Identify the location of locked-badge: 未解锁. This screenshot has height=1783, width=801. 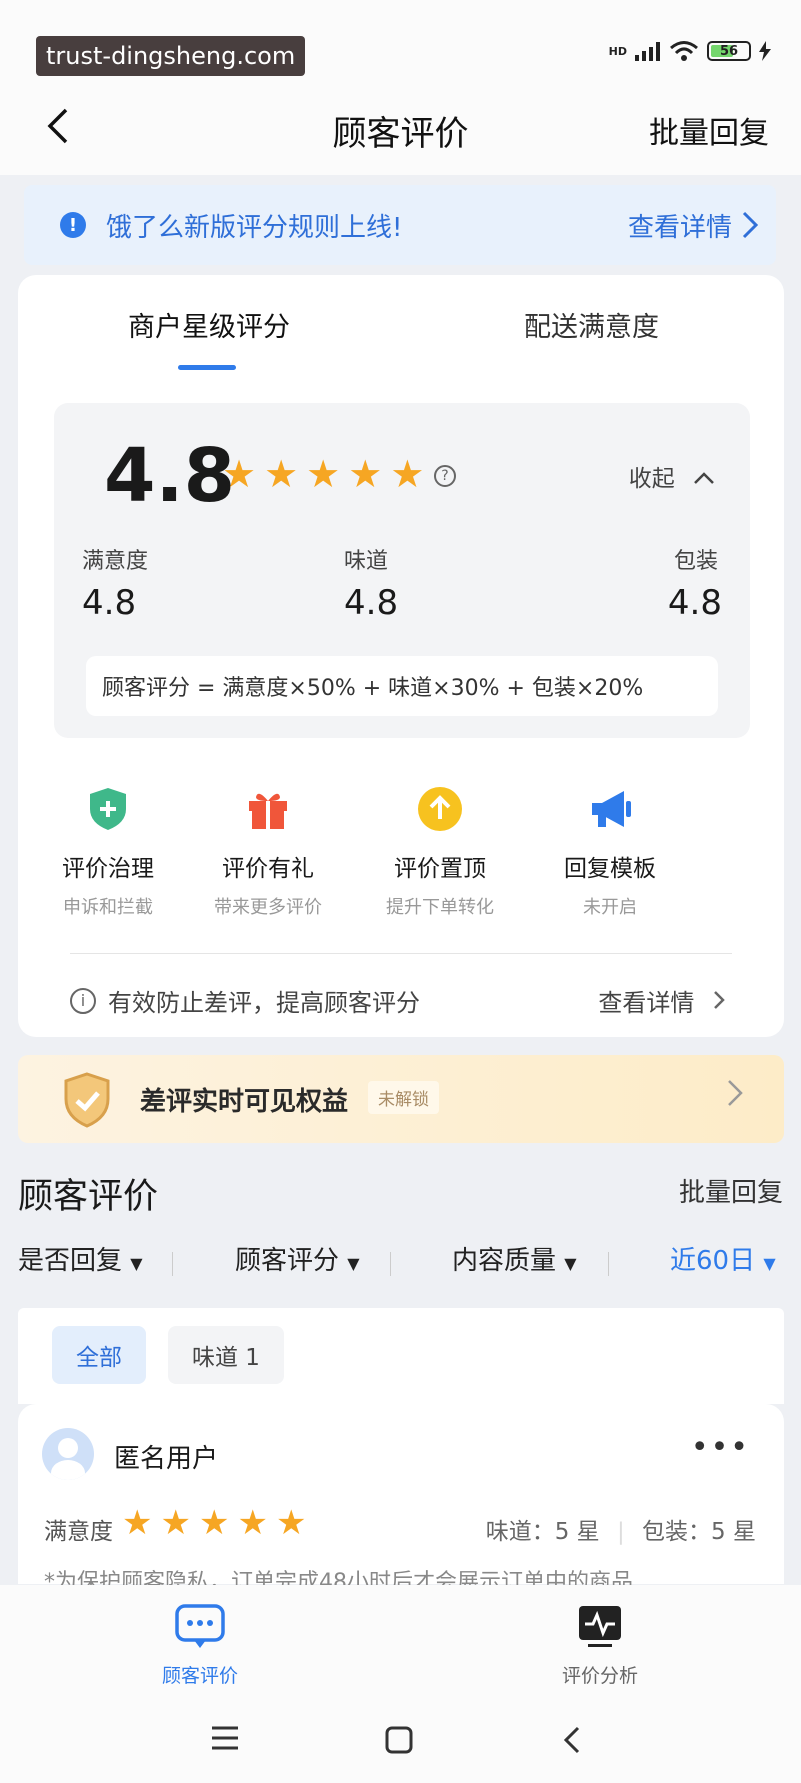
(403, 1097).